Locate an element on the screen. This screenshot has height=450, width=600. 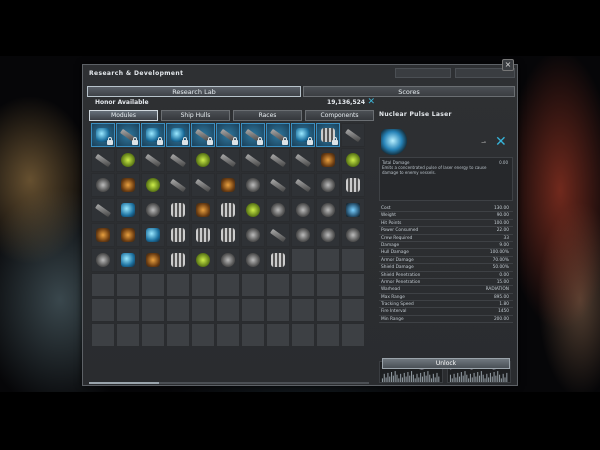
stat-value: 70.00% is located at coordinates (500, 260).